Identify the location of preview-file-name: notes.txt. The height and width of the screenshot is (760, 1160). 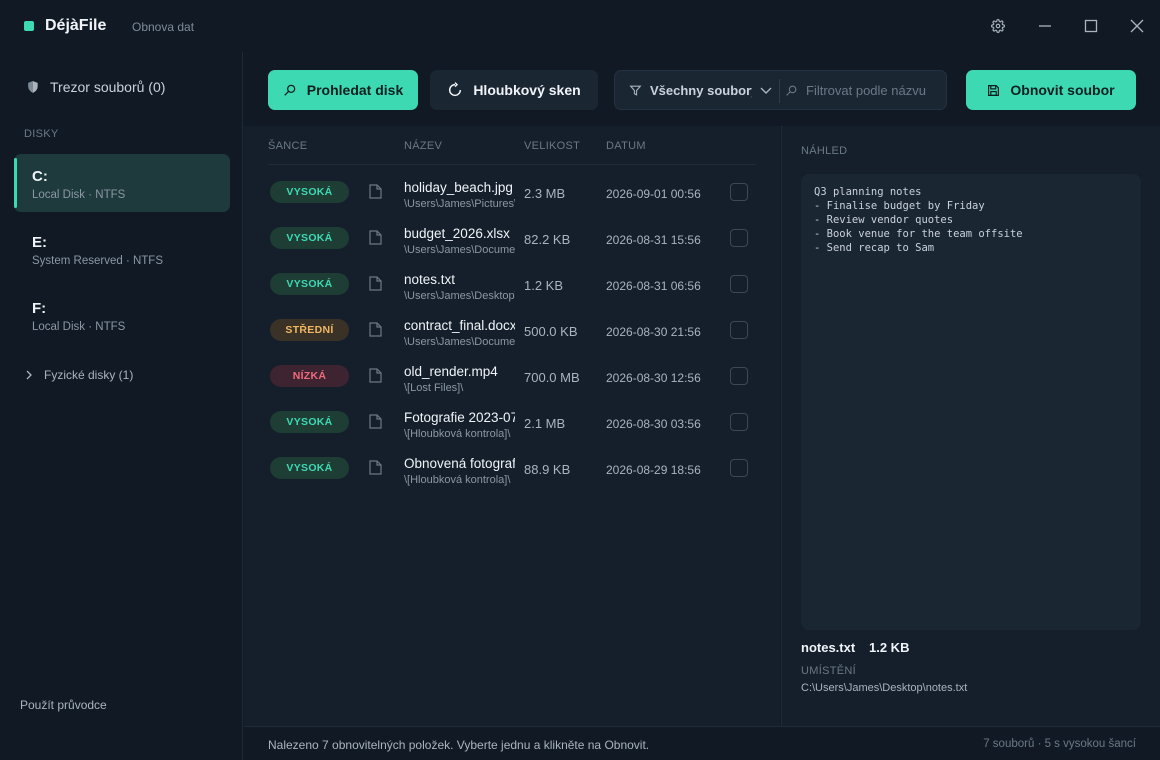
(828, 647).